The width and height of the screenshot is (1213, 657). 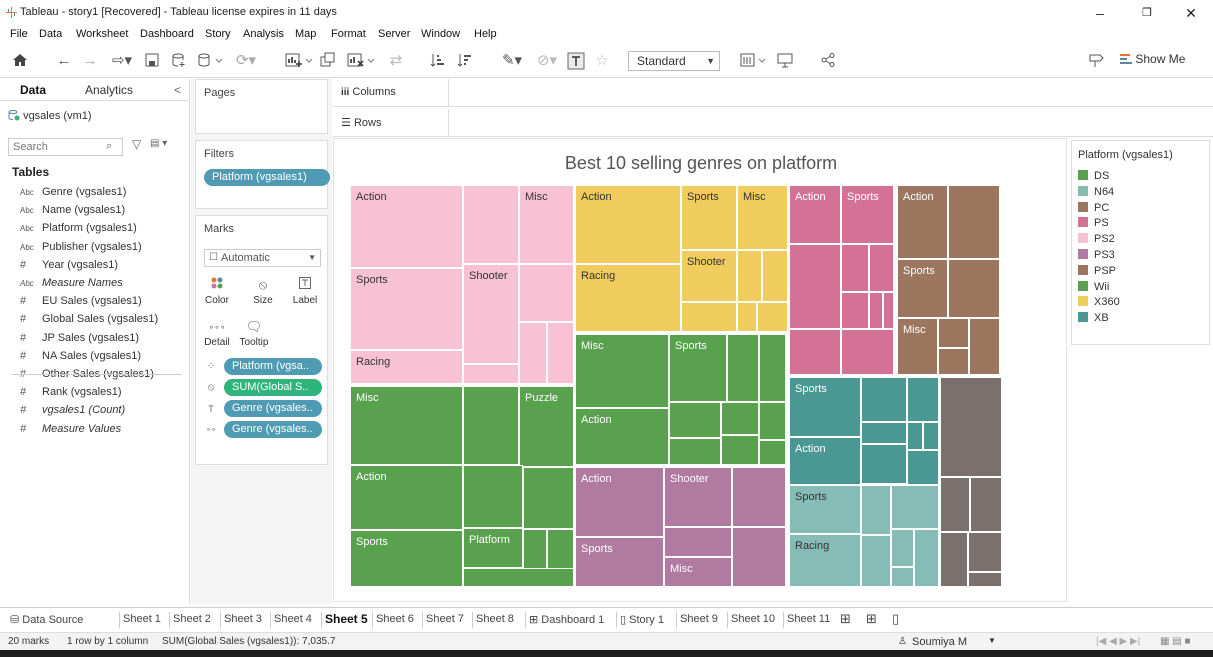 What do you see at coordinates (628, 224) in the screenshot?
I see `treemap-cell-x360: Action` at bounding box center [628, 224].